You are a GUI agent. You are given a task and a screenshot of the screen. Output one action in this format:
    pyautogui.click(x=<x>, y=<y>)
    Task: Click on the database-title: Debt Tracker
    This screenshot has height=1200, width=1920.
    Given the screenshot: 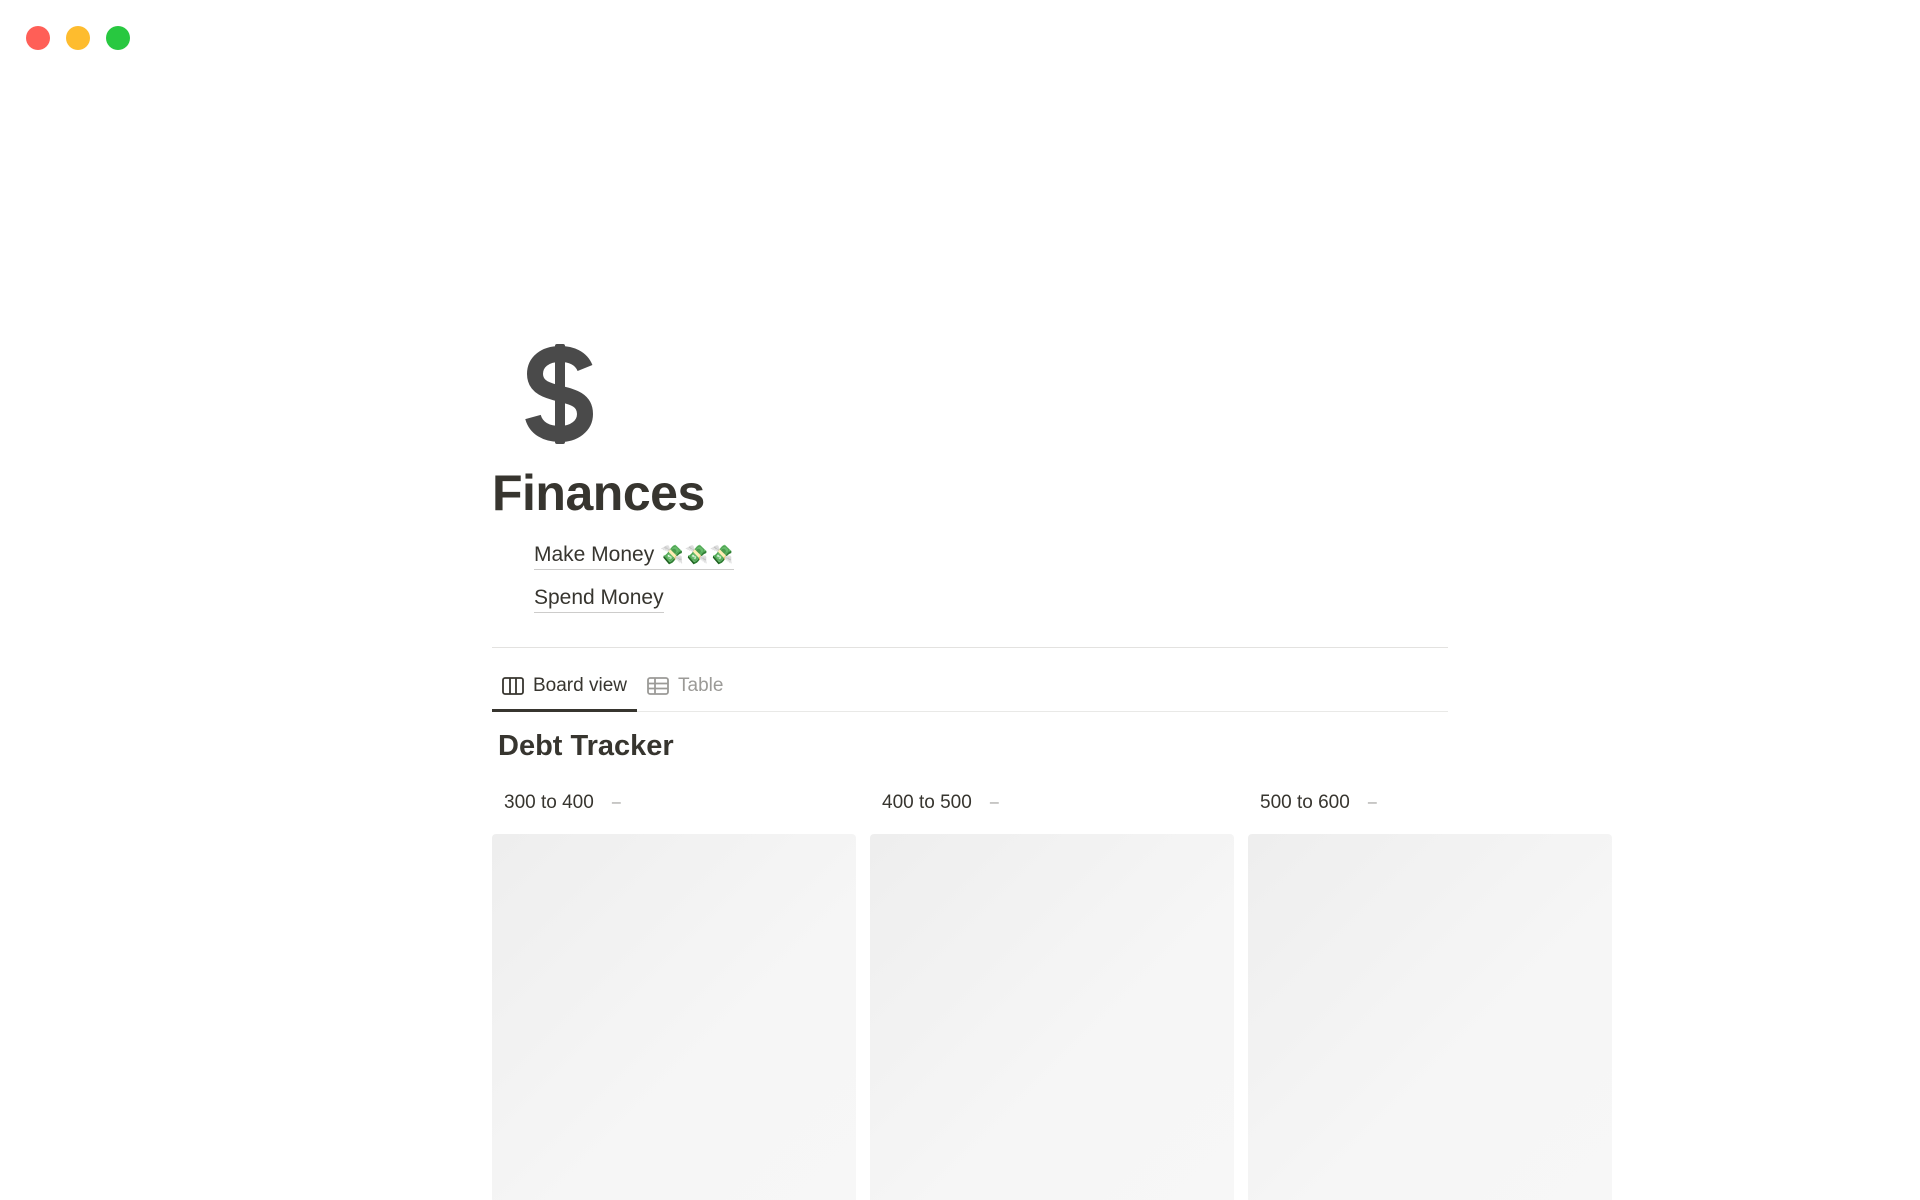 What is the action you would take?
    pyautogui.click(x=973, y=746)
    